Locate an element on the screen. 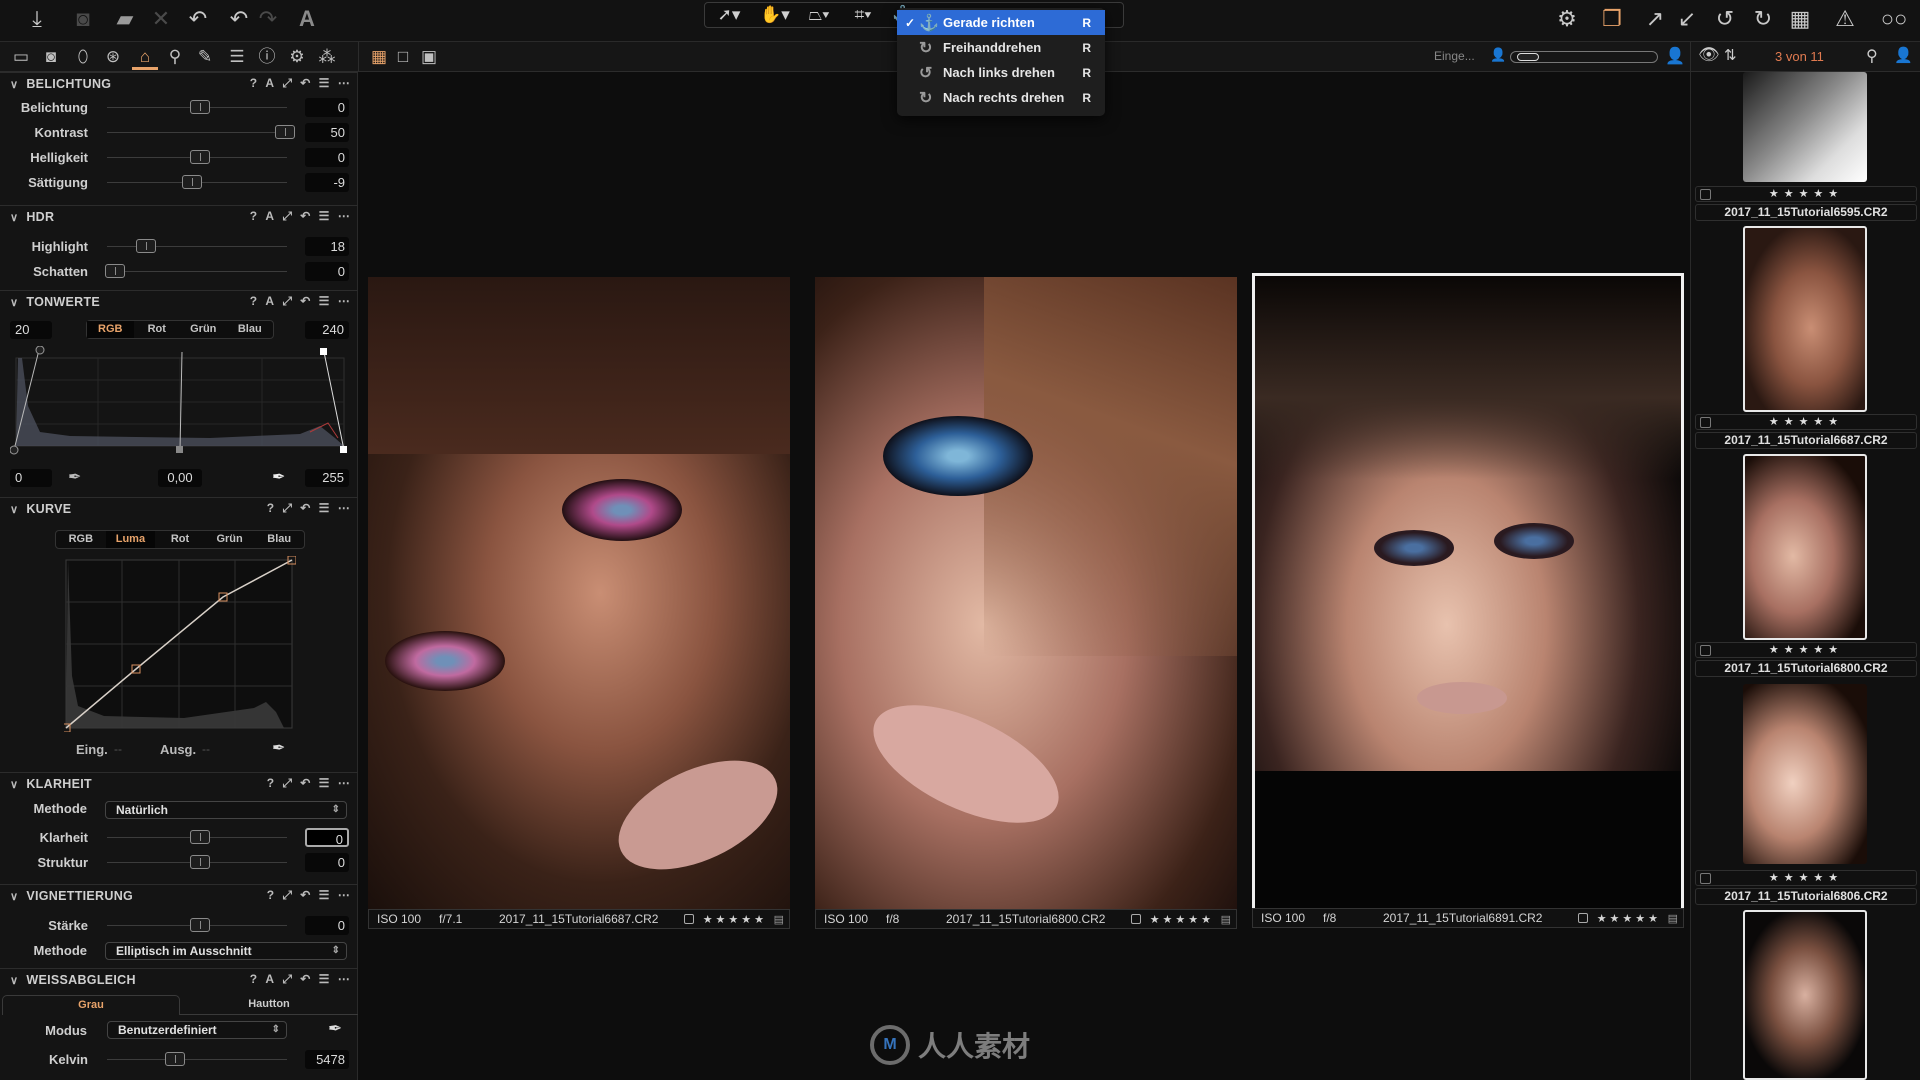 The image size is (1920, 1080). tab-gray: Grau is located at coordinates (91, 1005).